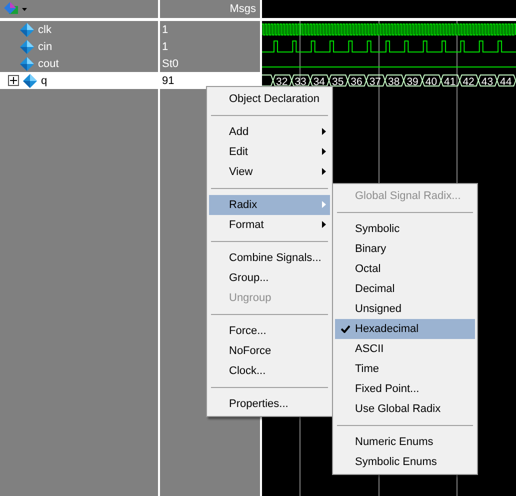  Describe the element at coordinates (405, 249) in the screenshot. I see `menu-item: Binary` at that location.